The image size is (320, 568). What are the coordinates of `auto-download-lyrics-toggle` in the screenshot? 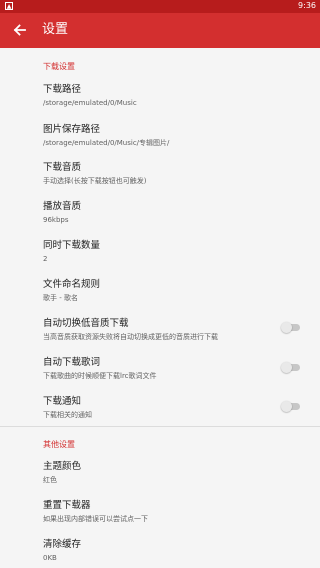 It's located at (290, 367).